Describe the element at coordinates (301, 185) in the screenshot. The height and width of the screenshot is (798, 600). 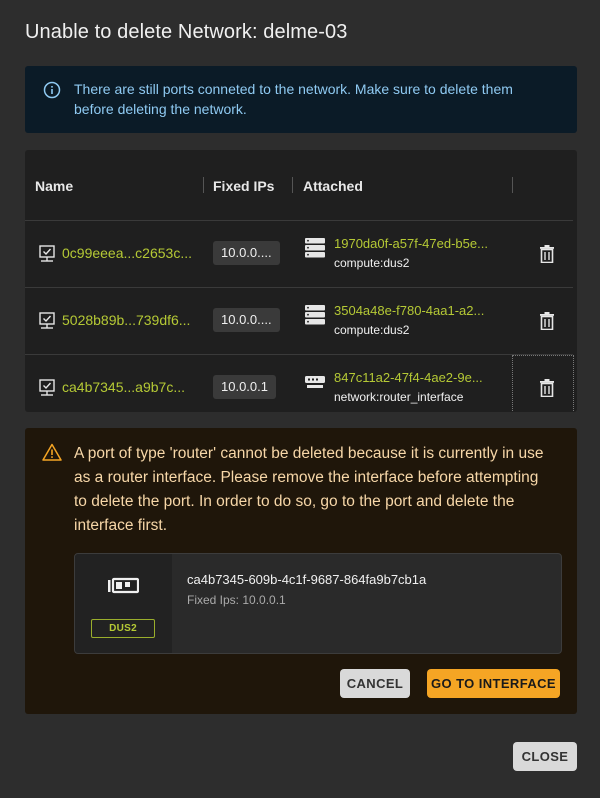
I see `table-header: Name Fixed IPs Attached` at that location.